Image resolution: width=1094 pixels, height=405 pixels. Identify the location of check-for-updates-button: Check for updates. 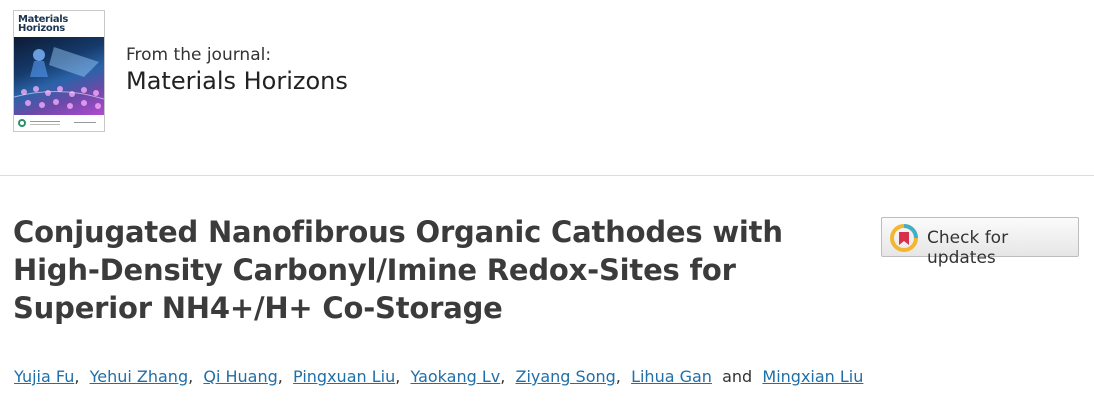
(980, 242).